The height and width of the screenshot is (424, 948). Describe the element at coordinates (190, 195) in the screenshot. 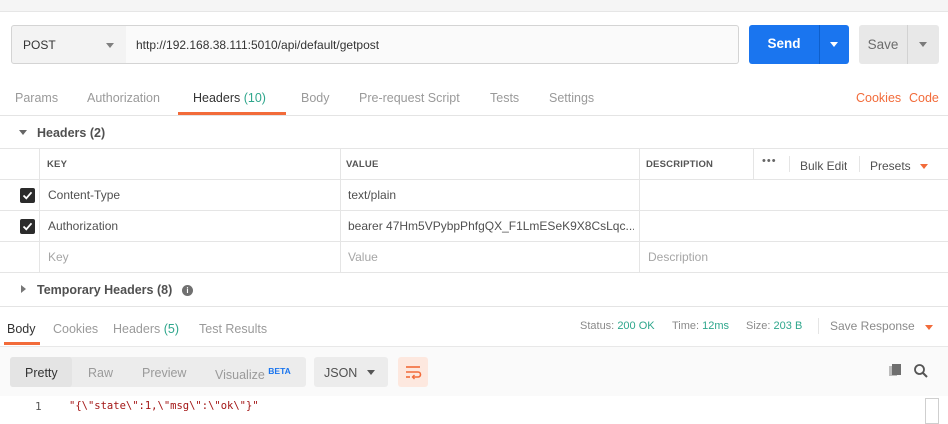

I see `header-key: Content-Type` at that location.